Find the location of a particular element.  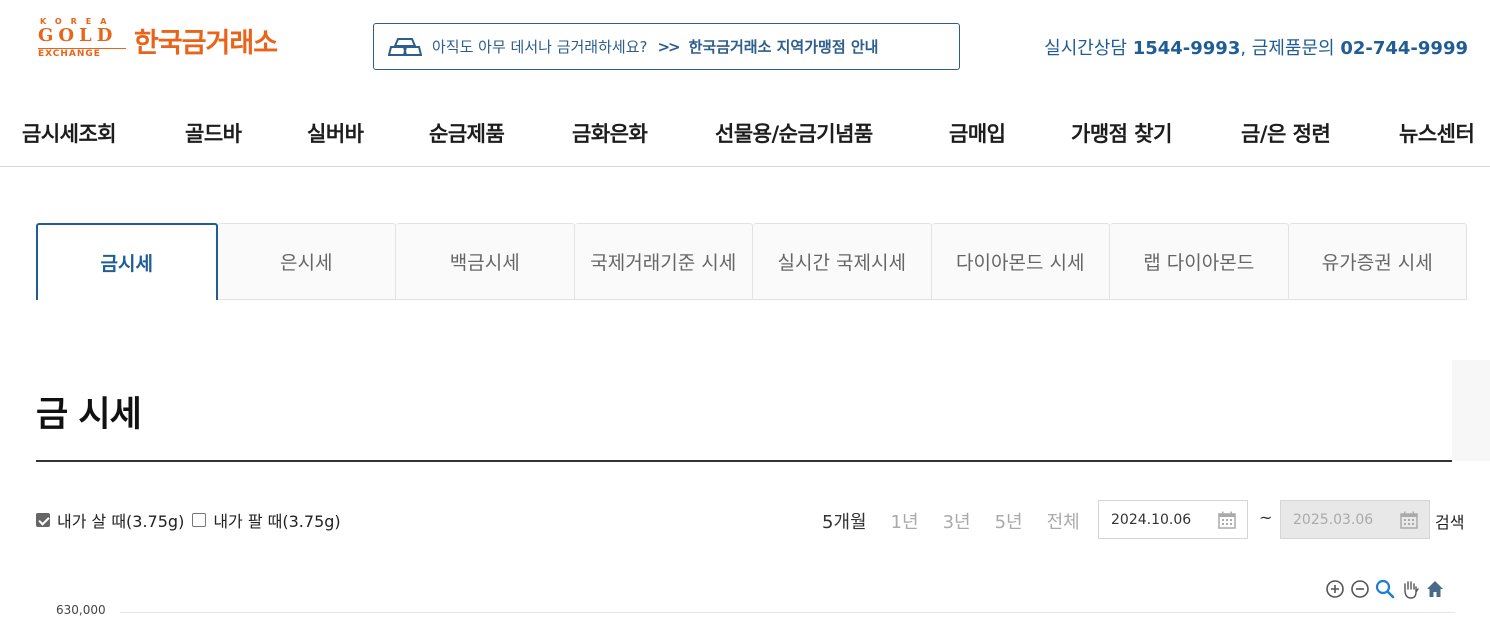

sell-price-filter: 내가 팔 때(3.75g) is located at coordinates (266, 520).